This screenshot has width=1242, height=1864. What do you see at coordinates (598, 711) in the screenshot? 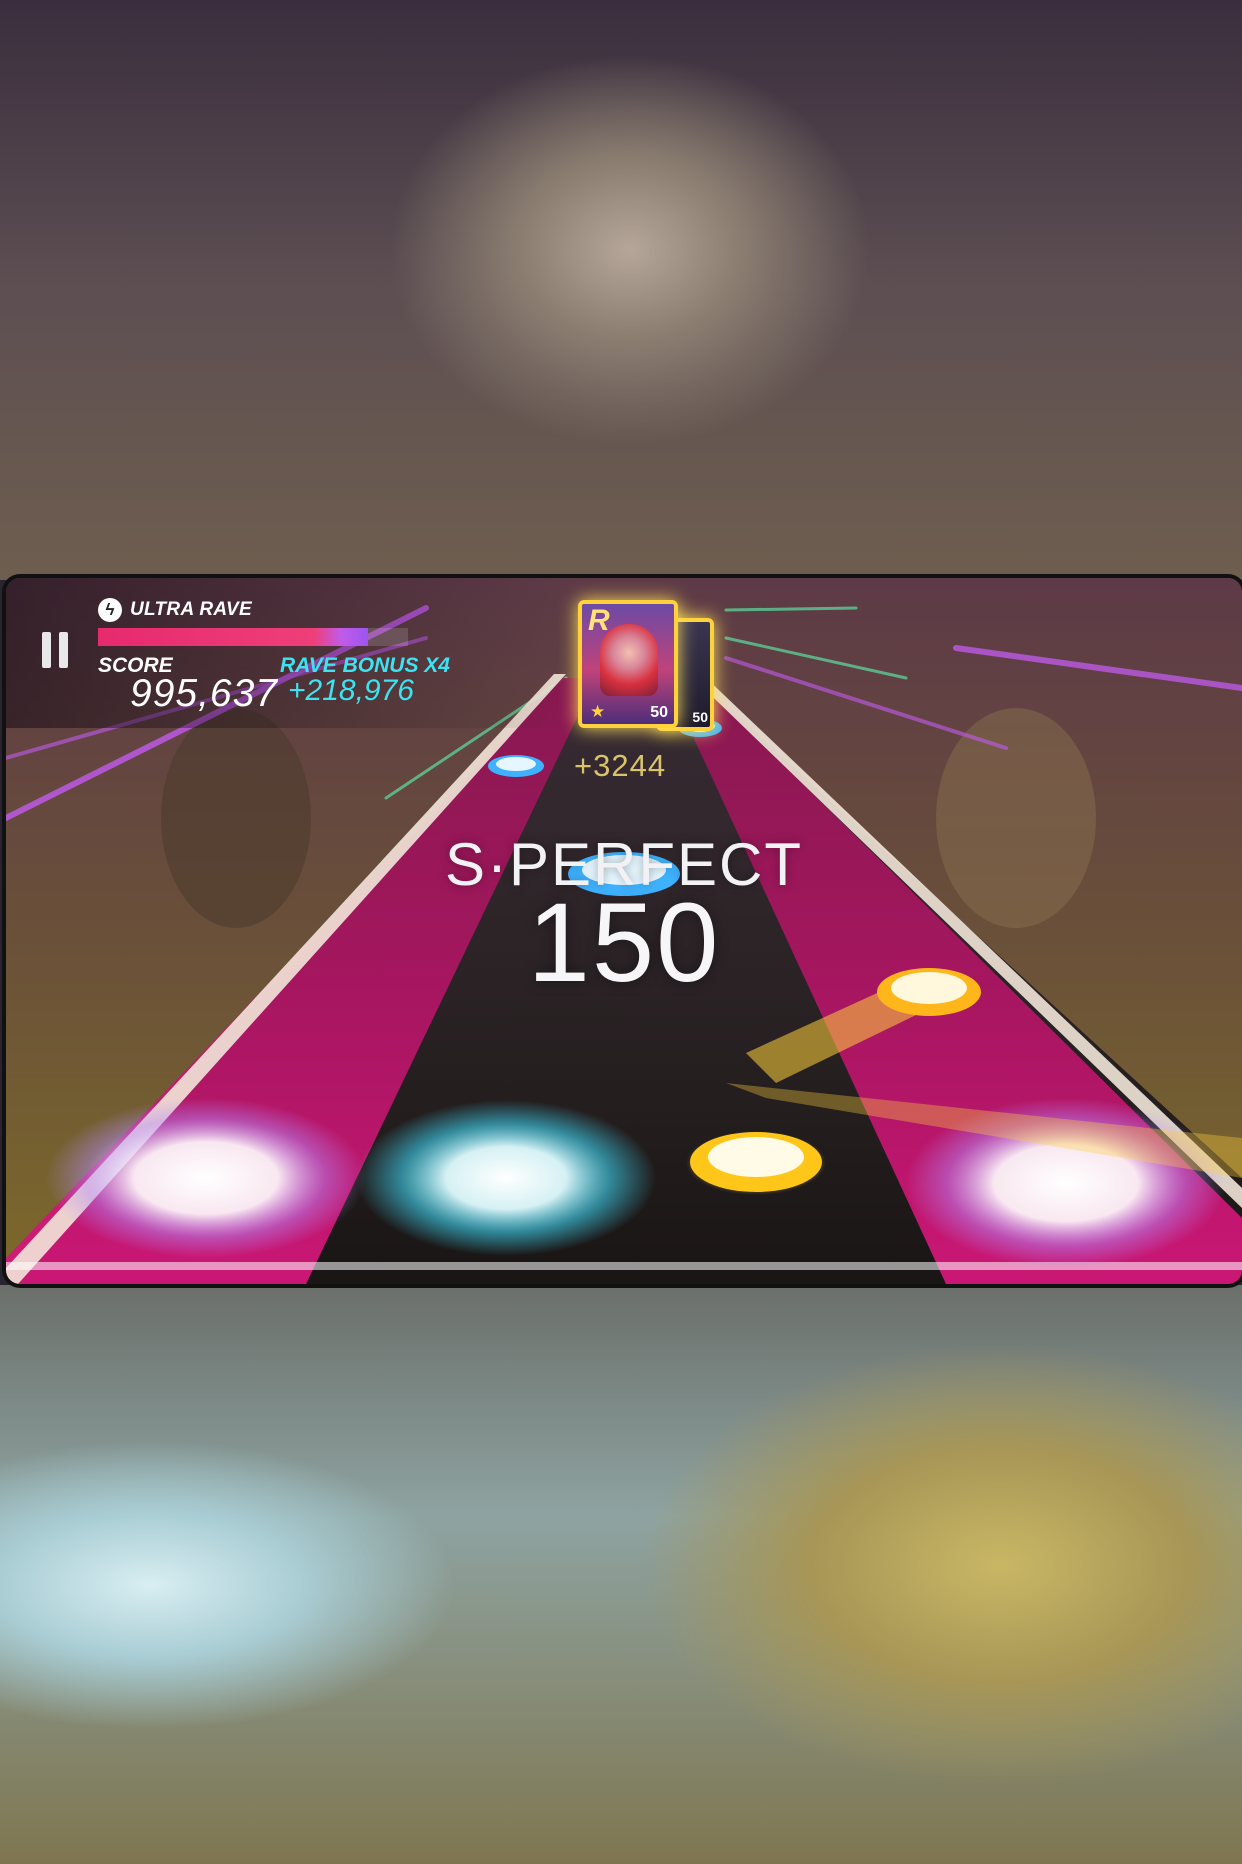
I see `star-icon: ★` at bounding box center [598, 711].